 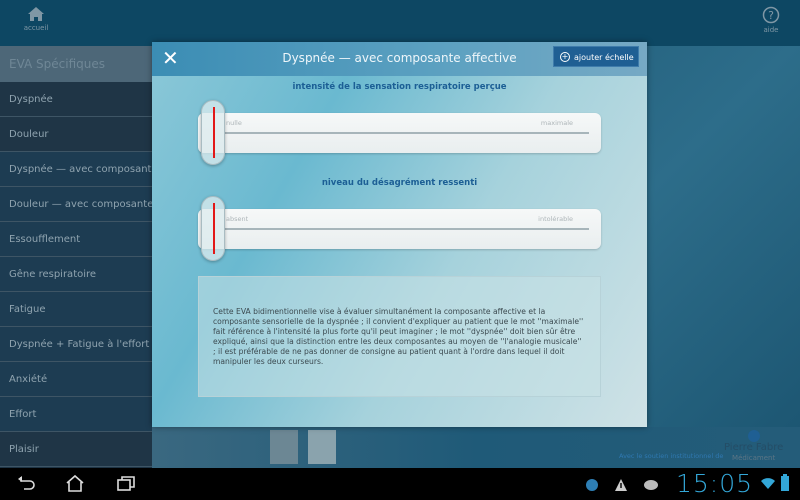 I want to click on wifi-icon, so click(x=768, y=483).